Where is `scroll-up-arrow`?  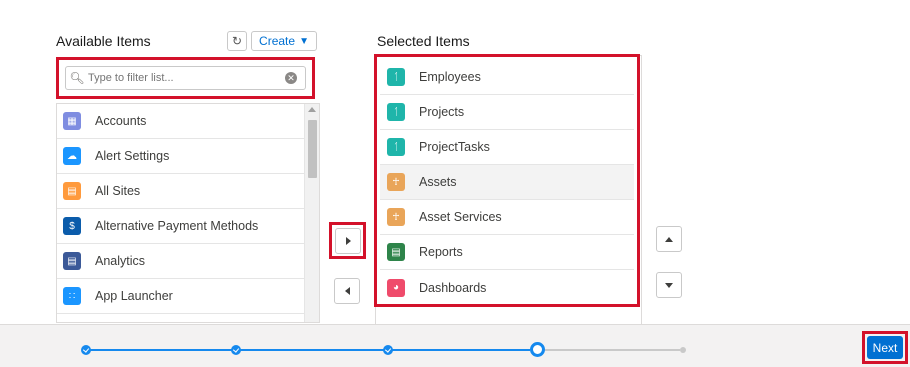
scroll-up-arrow is located at coordinates (312, 109).